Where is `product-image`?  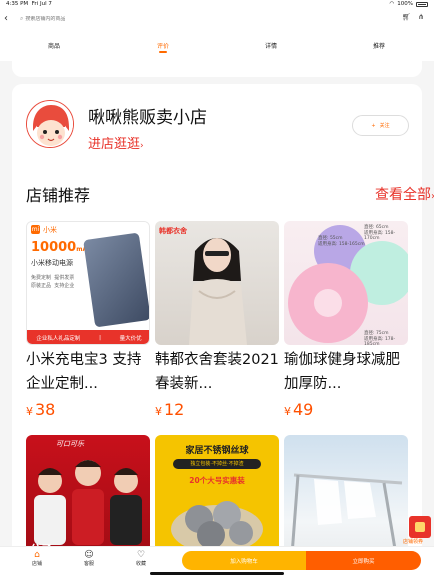
product-image is located at coordinates (346, 497).